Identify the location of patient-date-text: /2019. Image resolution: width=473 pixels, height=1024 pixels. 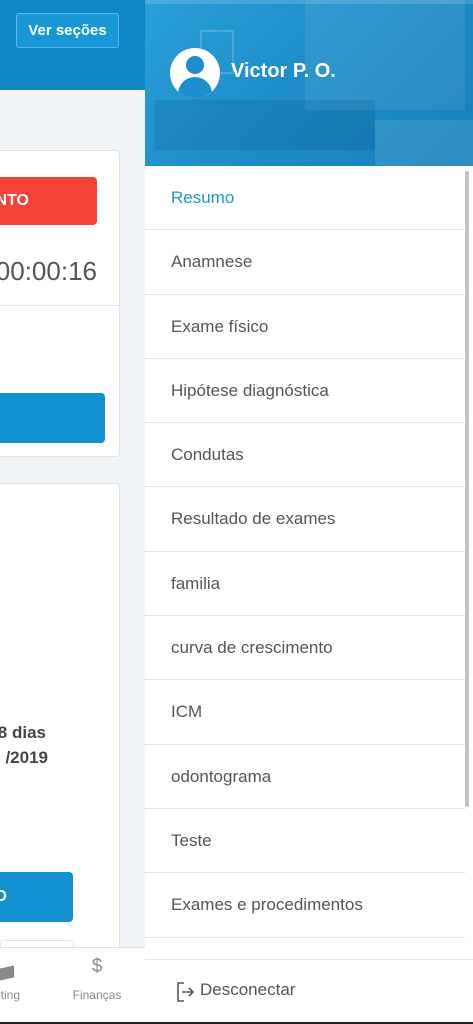
(26, 757).